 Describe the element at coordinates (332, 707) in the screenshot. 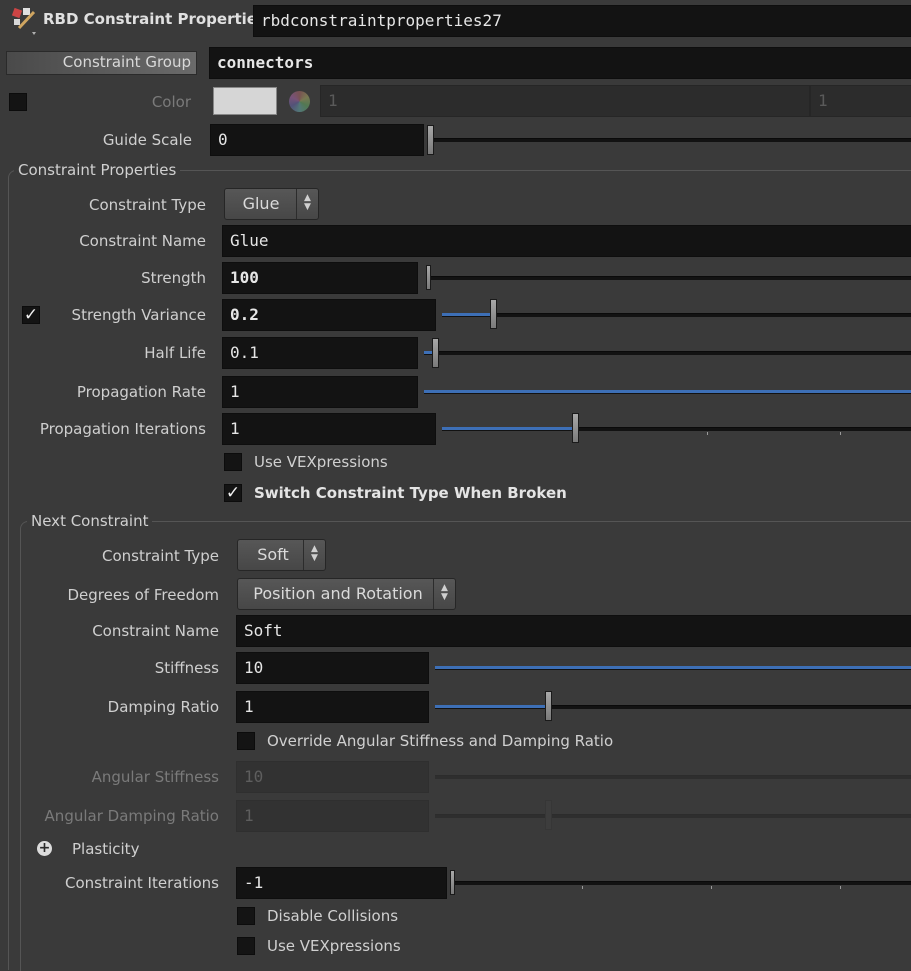

I see `damping-ratio-field: 1` at that location.